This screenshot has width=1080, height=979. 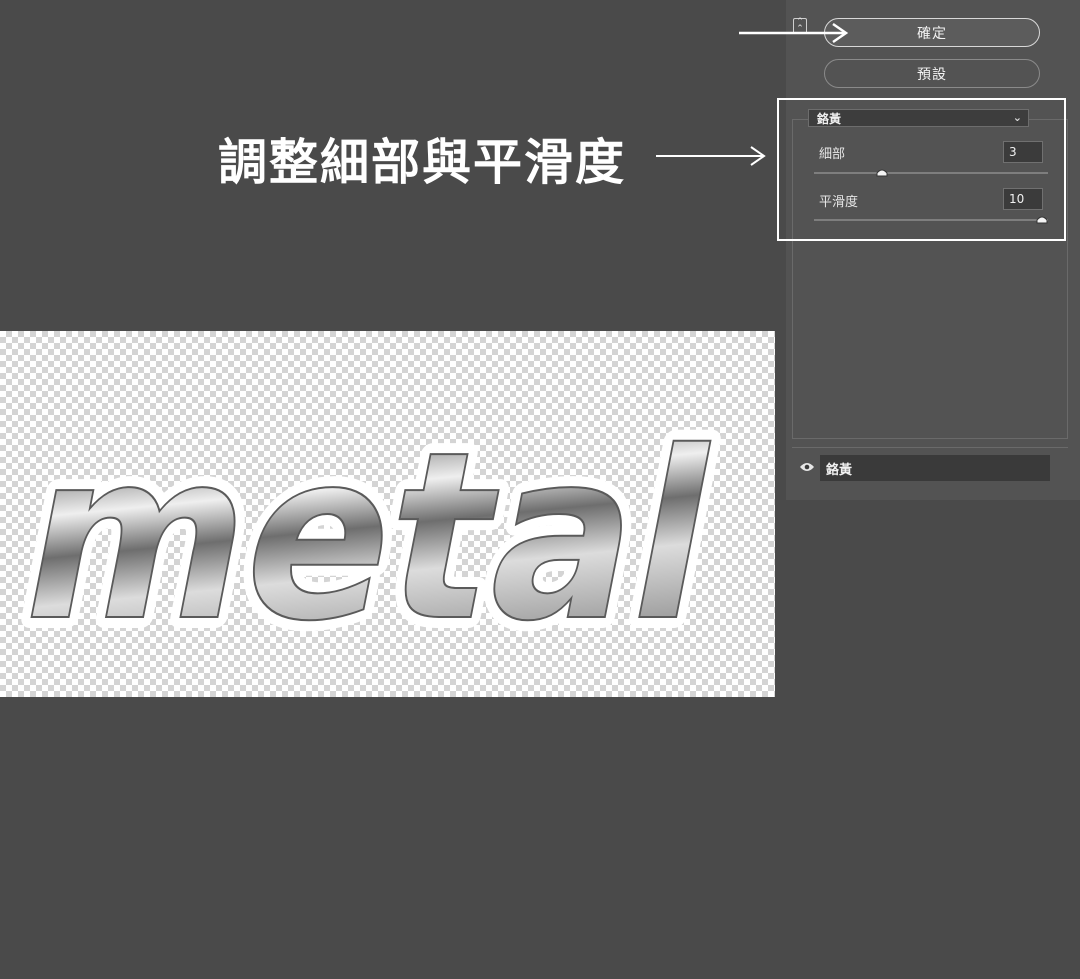 What do you see at coordinates (807, 467) in the screenshot?
I see `eye-icon` at bounding box center [807, 467].